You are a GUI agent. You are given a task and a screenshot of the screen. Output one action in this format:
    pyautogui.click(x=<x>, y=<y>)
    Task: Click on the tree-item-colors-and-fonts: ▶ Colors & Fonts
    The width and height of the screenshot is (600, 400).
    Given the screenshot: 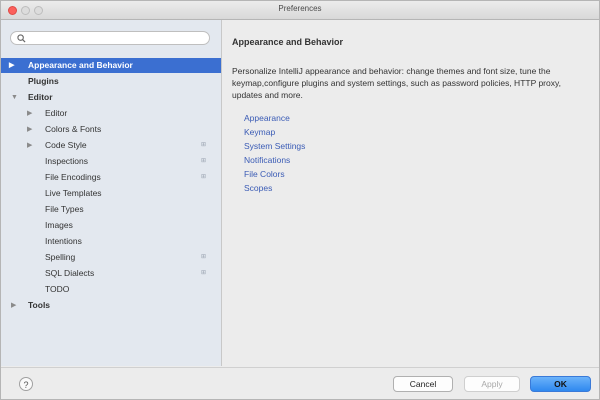 What is the action you would take?
    pyautogui.click(x=111, y=129)
    